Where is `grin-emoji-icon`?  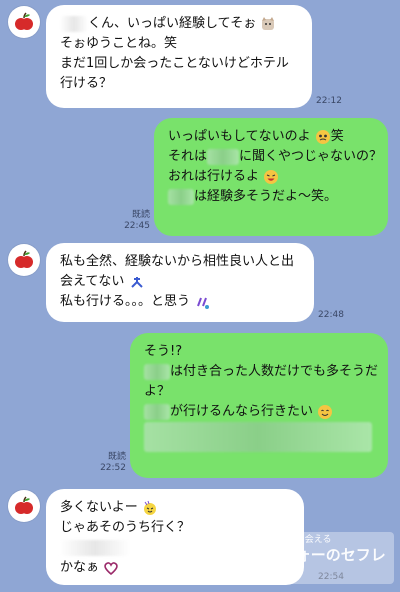 grin-emoji-icon is located at coordinates (271, 176).